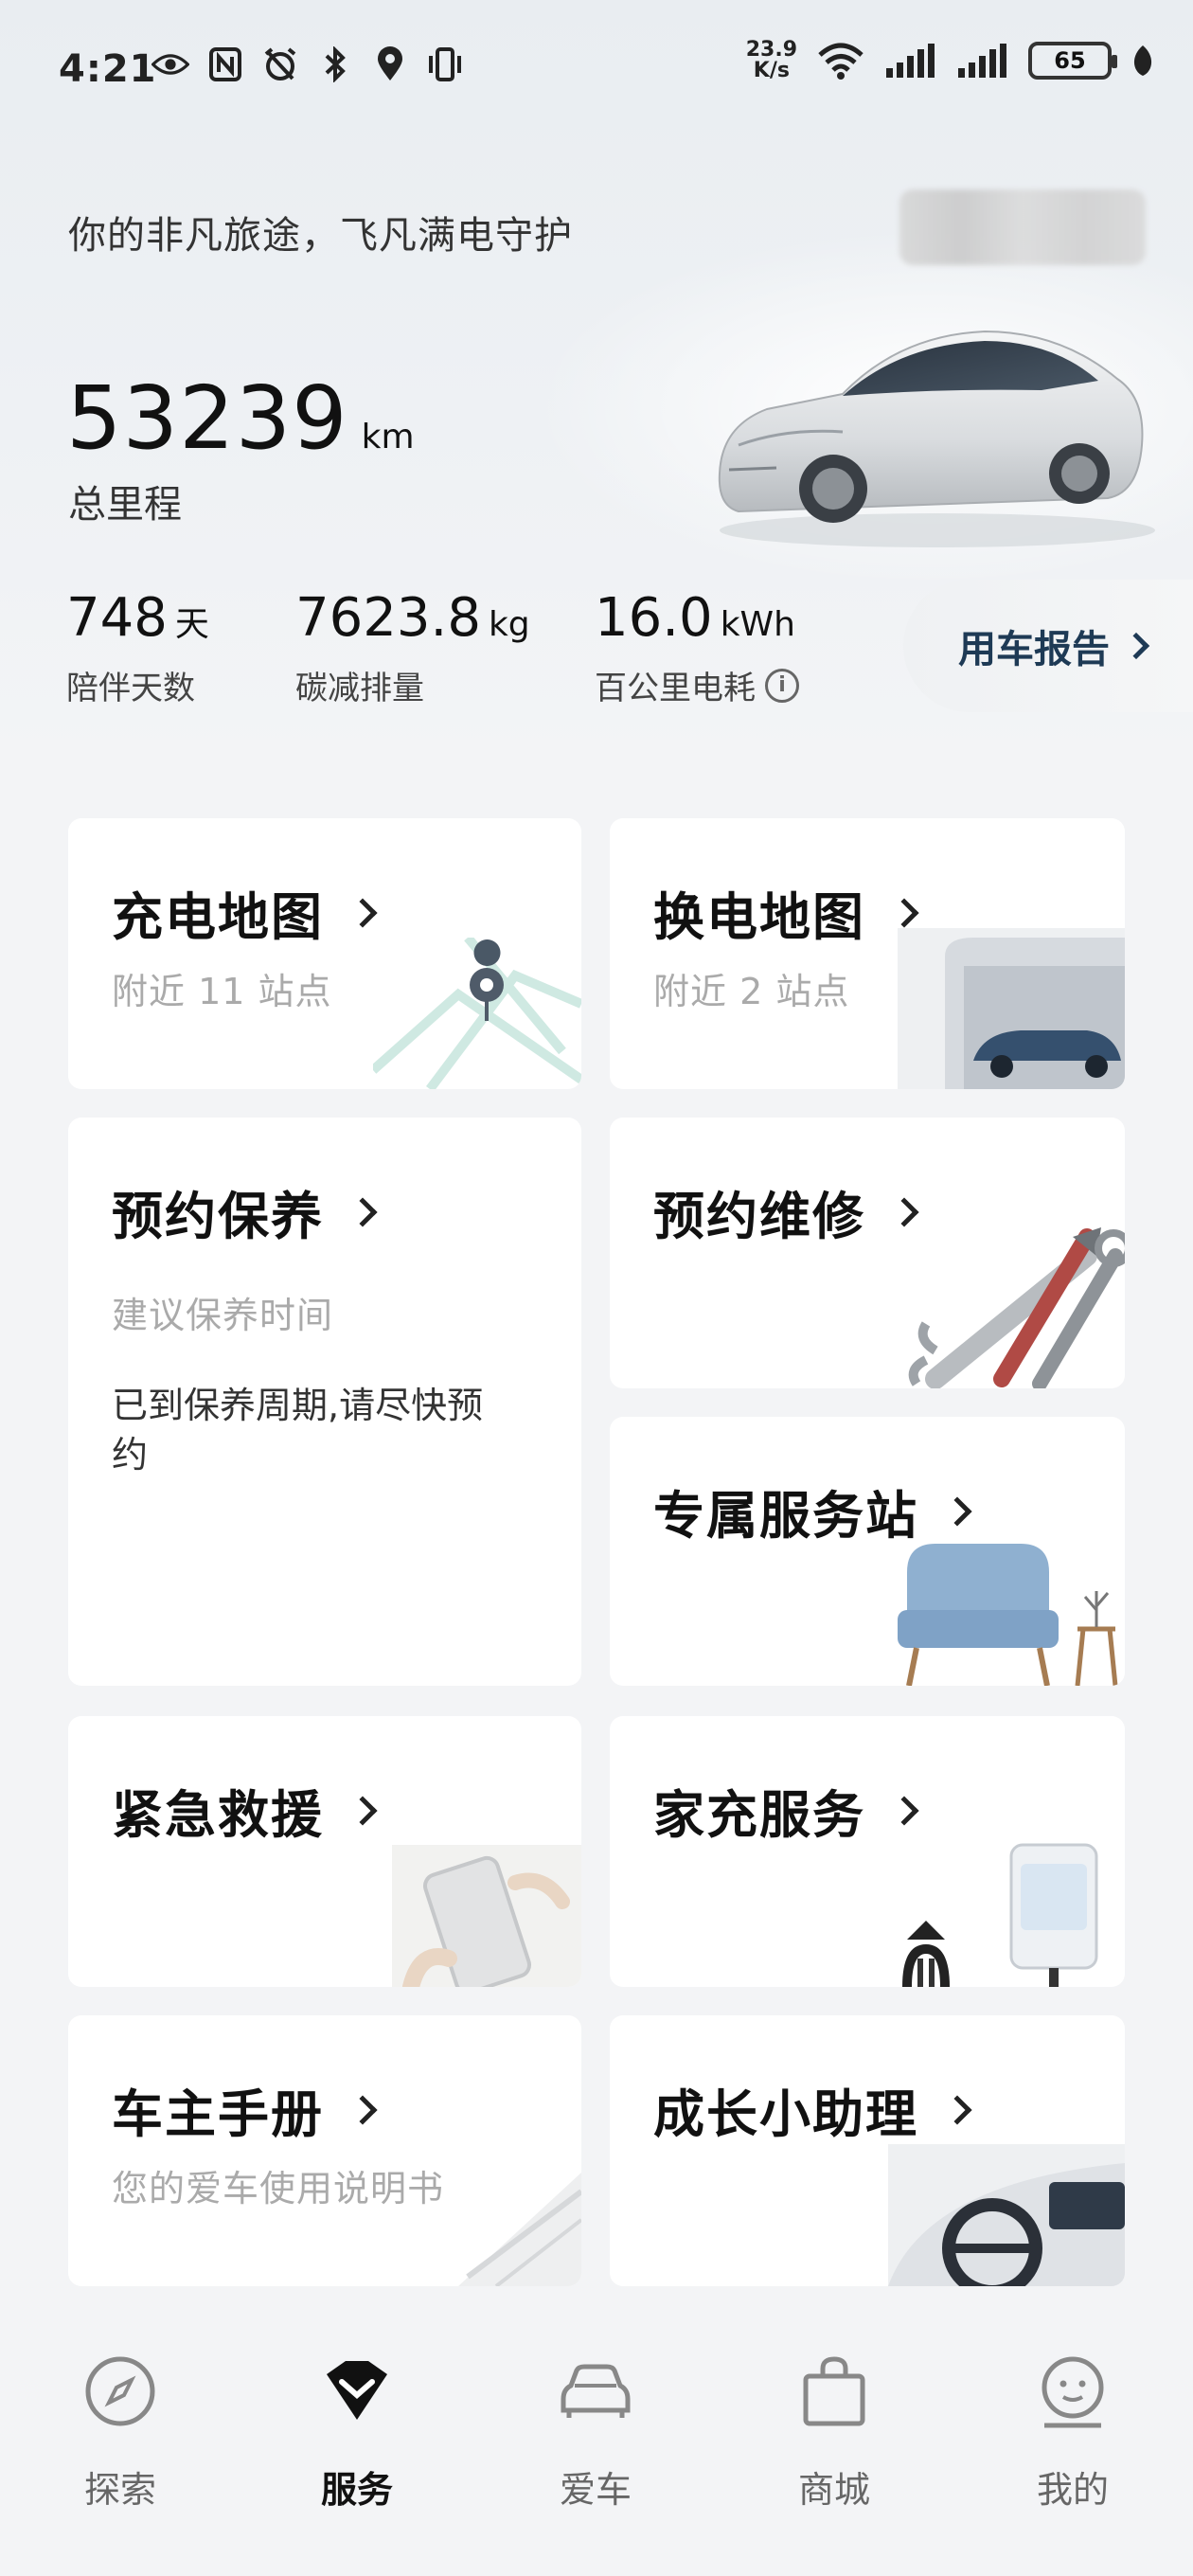 The width and height of the screenshot is (1193, 2576). Describe the element at coordinates (218, 917) in the screenshot. I see `card-title: 充电地图` at that location.